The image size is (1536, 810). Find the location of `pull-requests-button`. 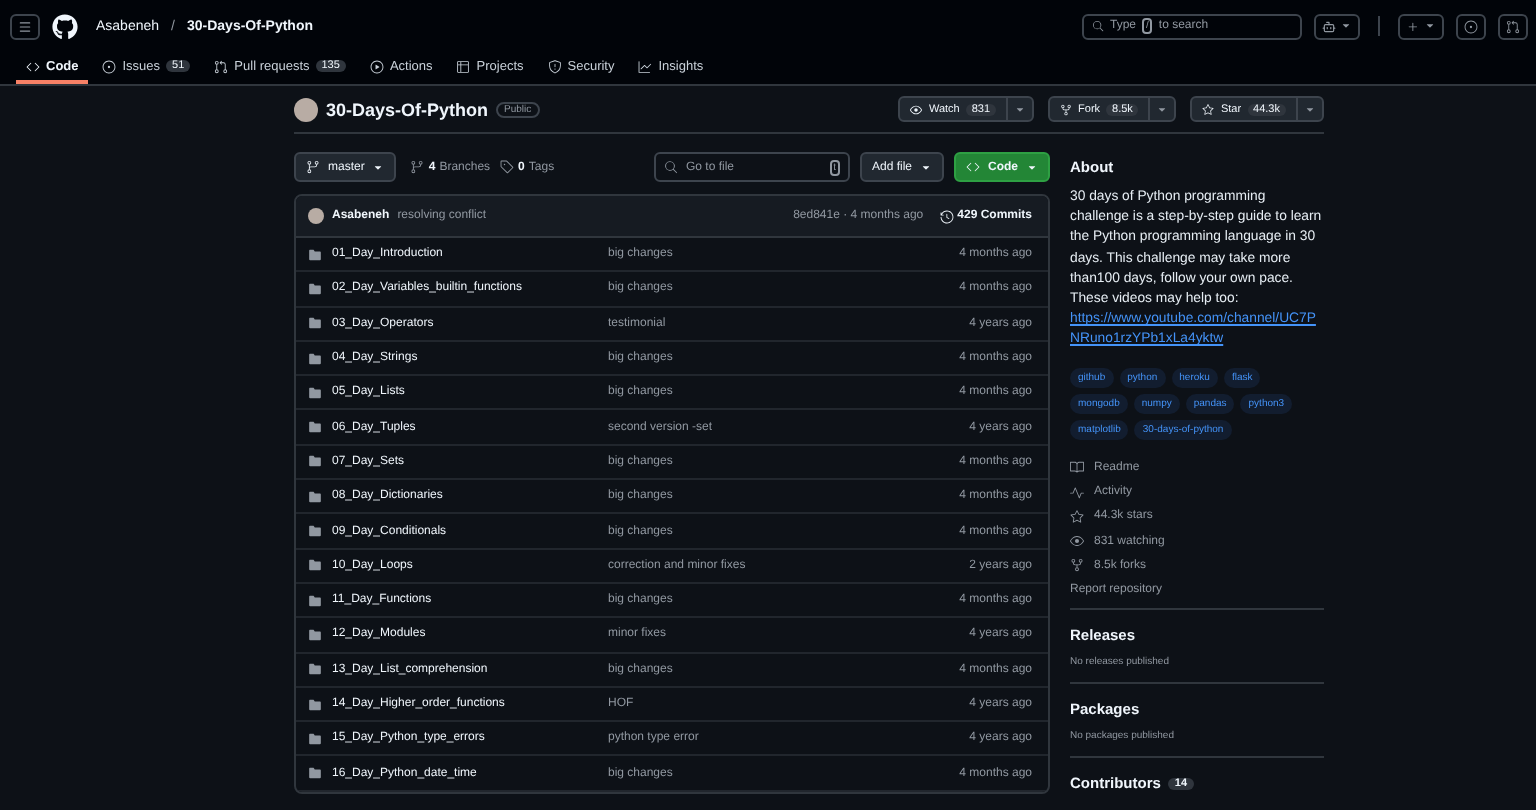

pull-requests-button is located at coordinates (1513, 26).